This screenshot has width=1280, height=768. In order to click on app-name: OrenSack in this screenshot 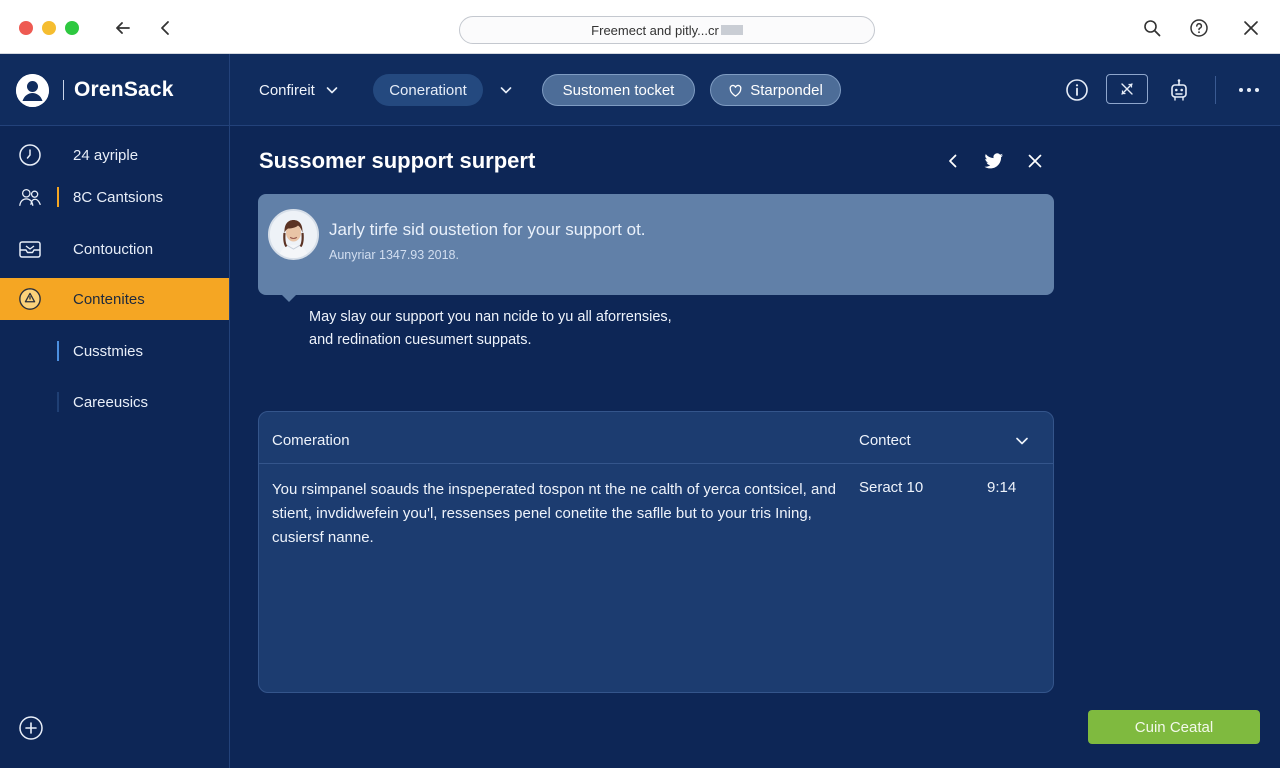, I will do `click(124, 89)`.